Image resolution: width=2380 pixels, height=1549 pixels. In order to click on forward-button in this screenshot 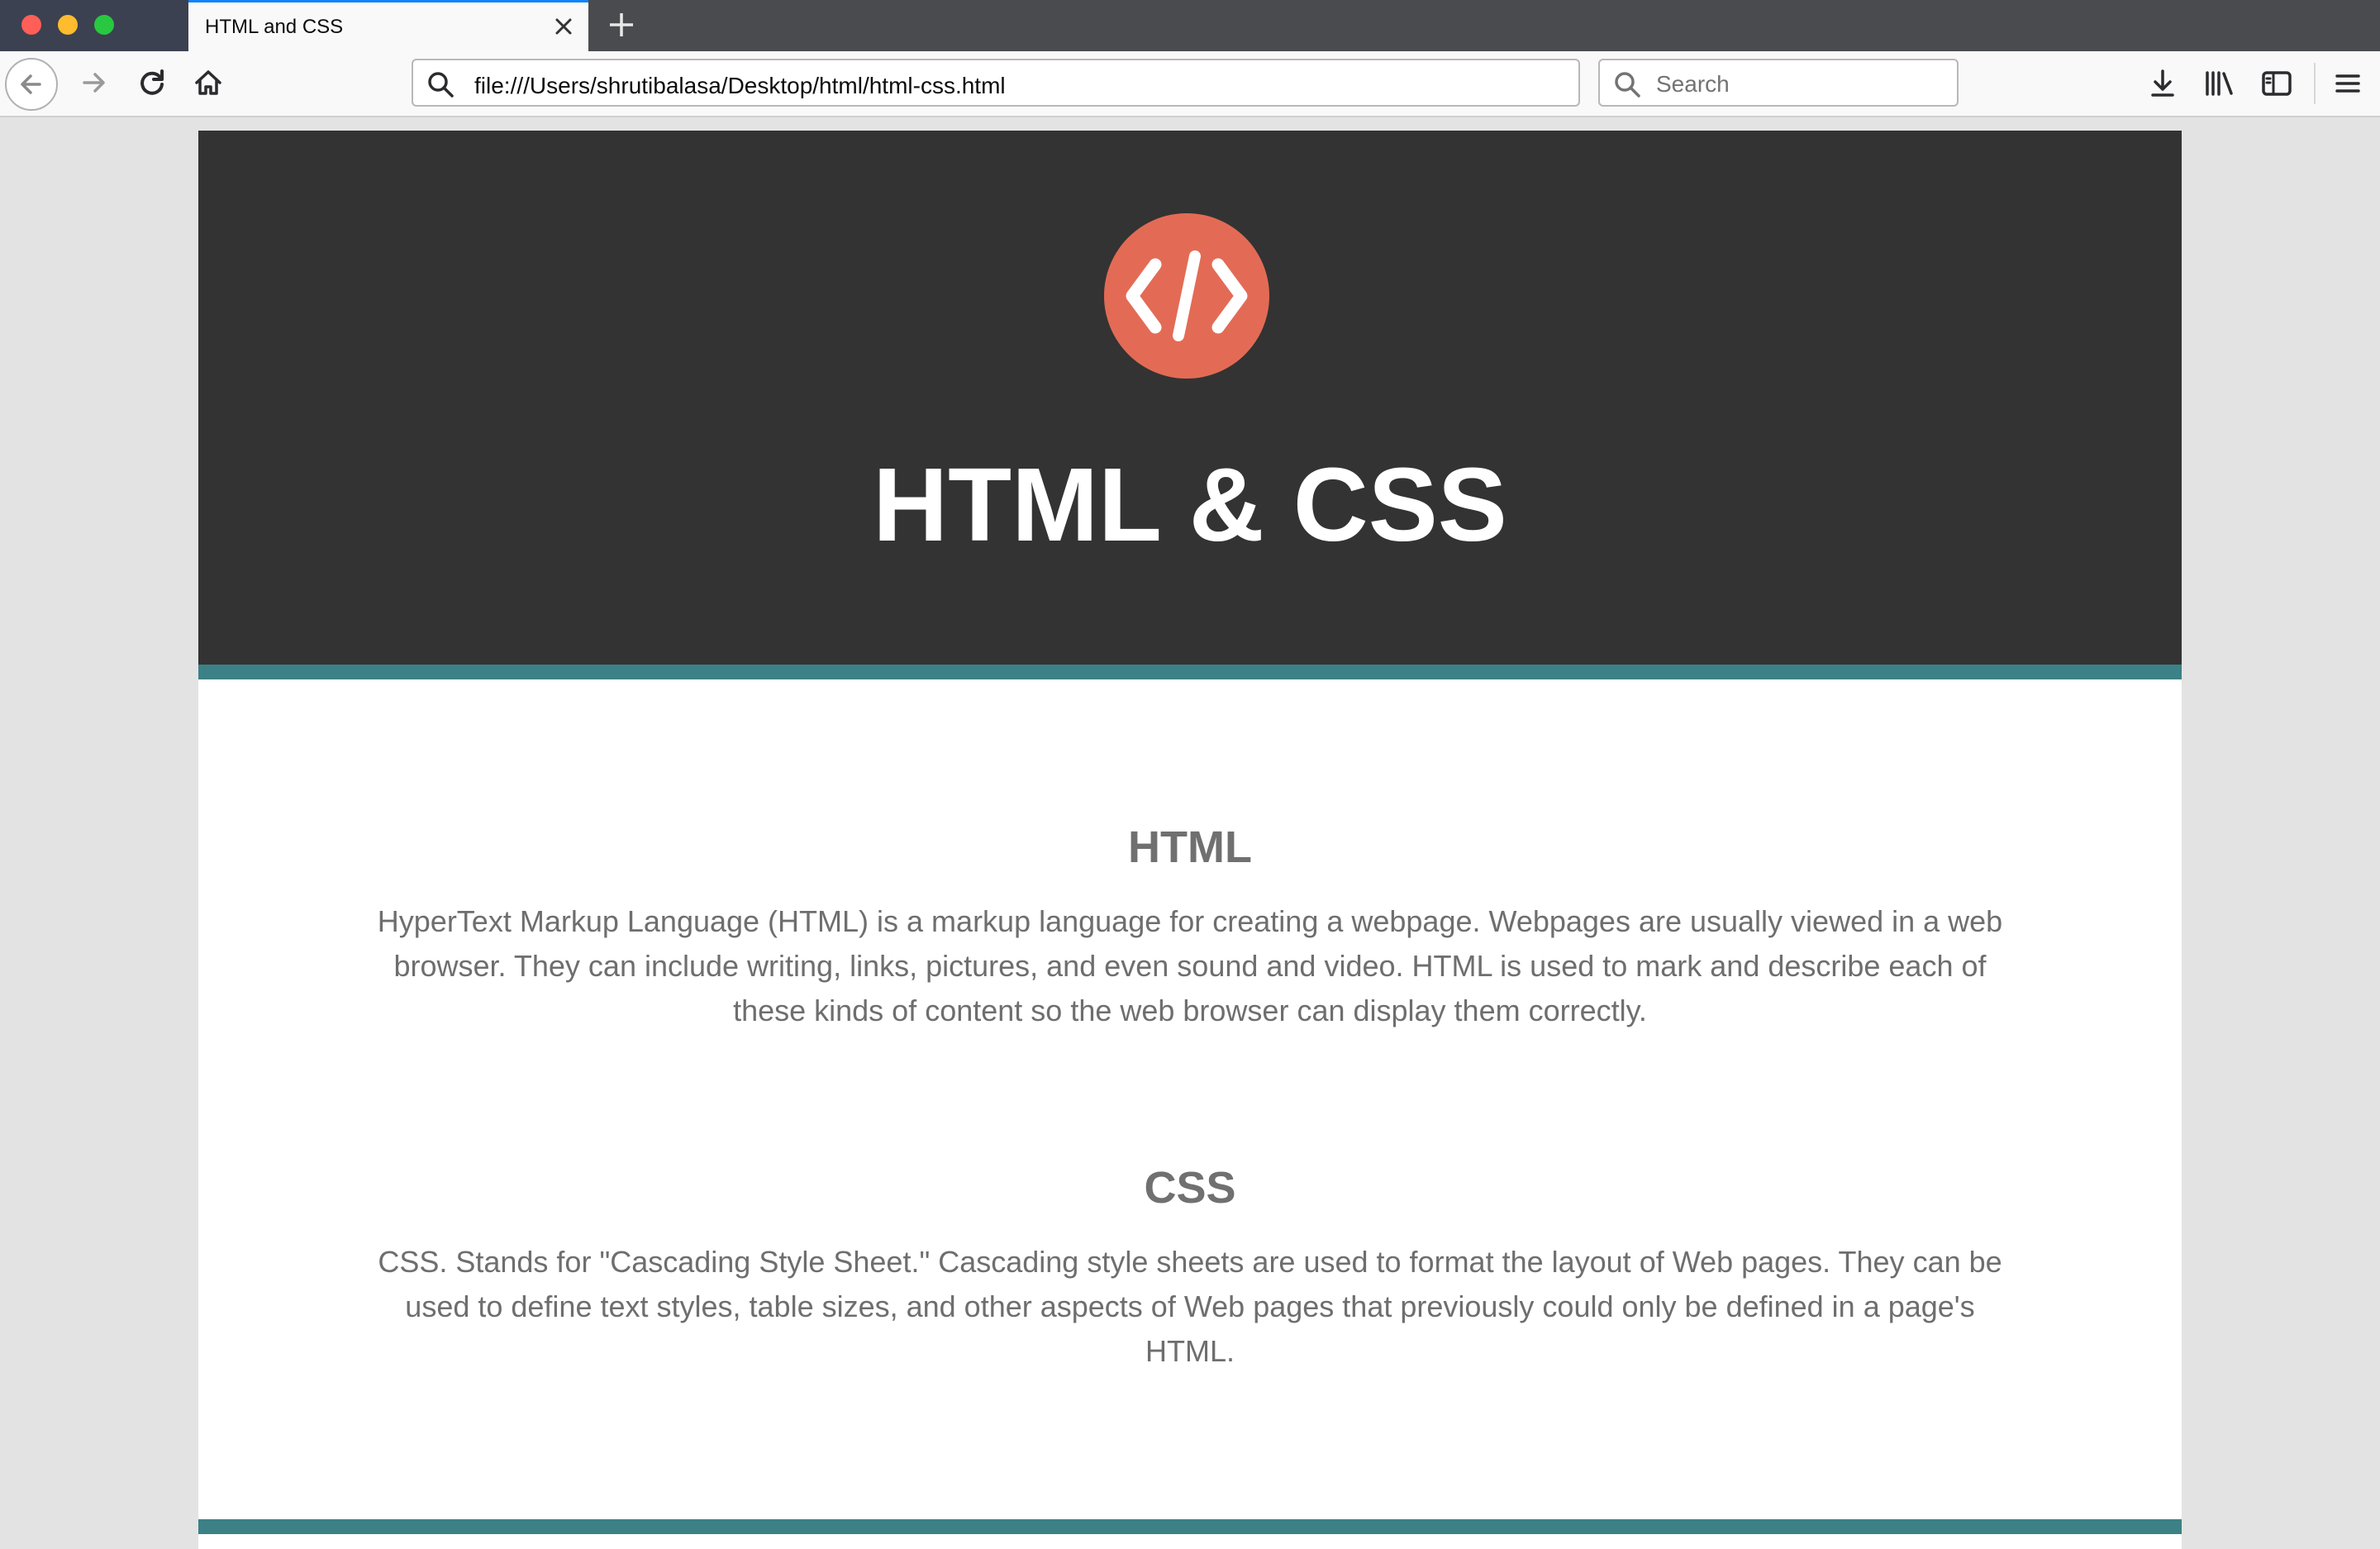, I will do `click(94, 83)`.